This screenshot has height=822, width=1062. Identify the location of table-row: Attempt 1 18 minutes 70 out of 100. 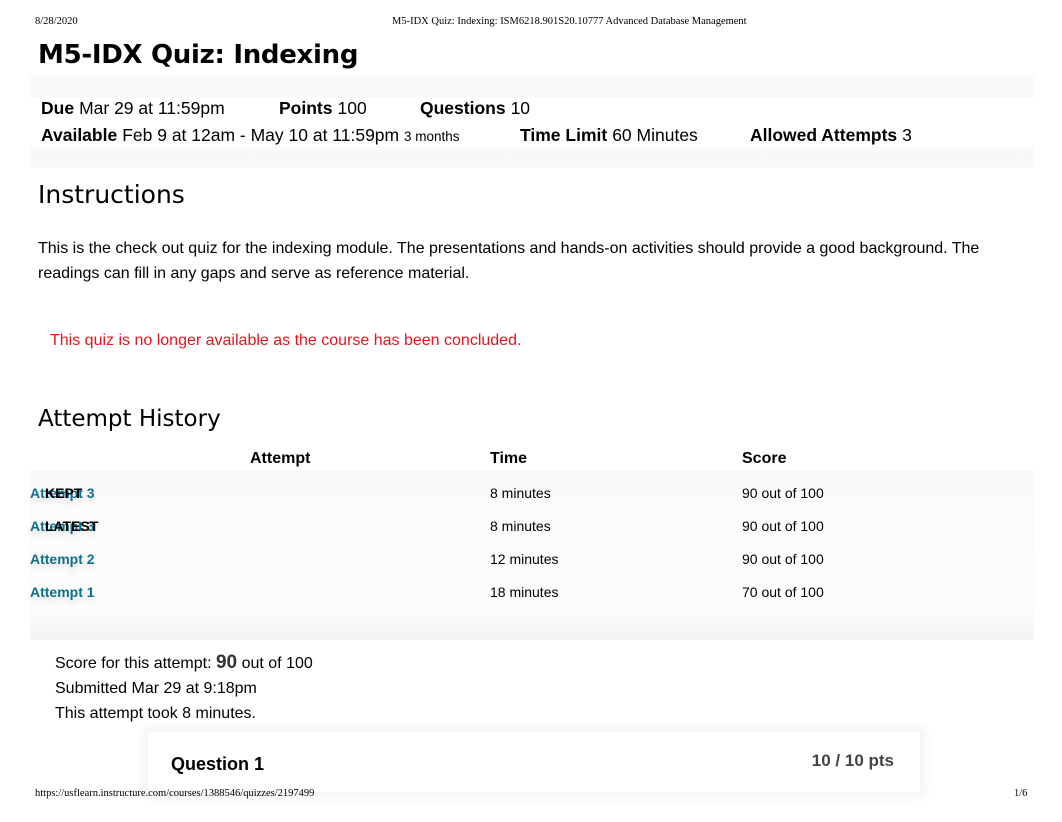
(532, 600).